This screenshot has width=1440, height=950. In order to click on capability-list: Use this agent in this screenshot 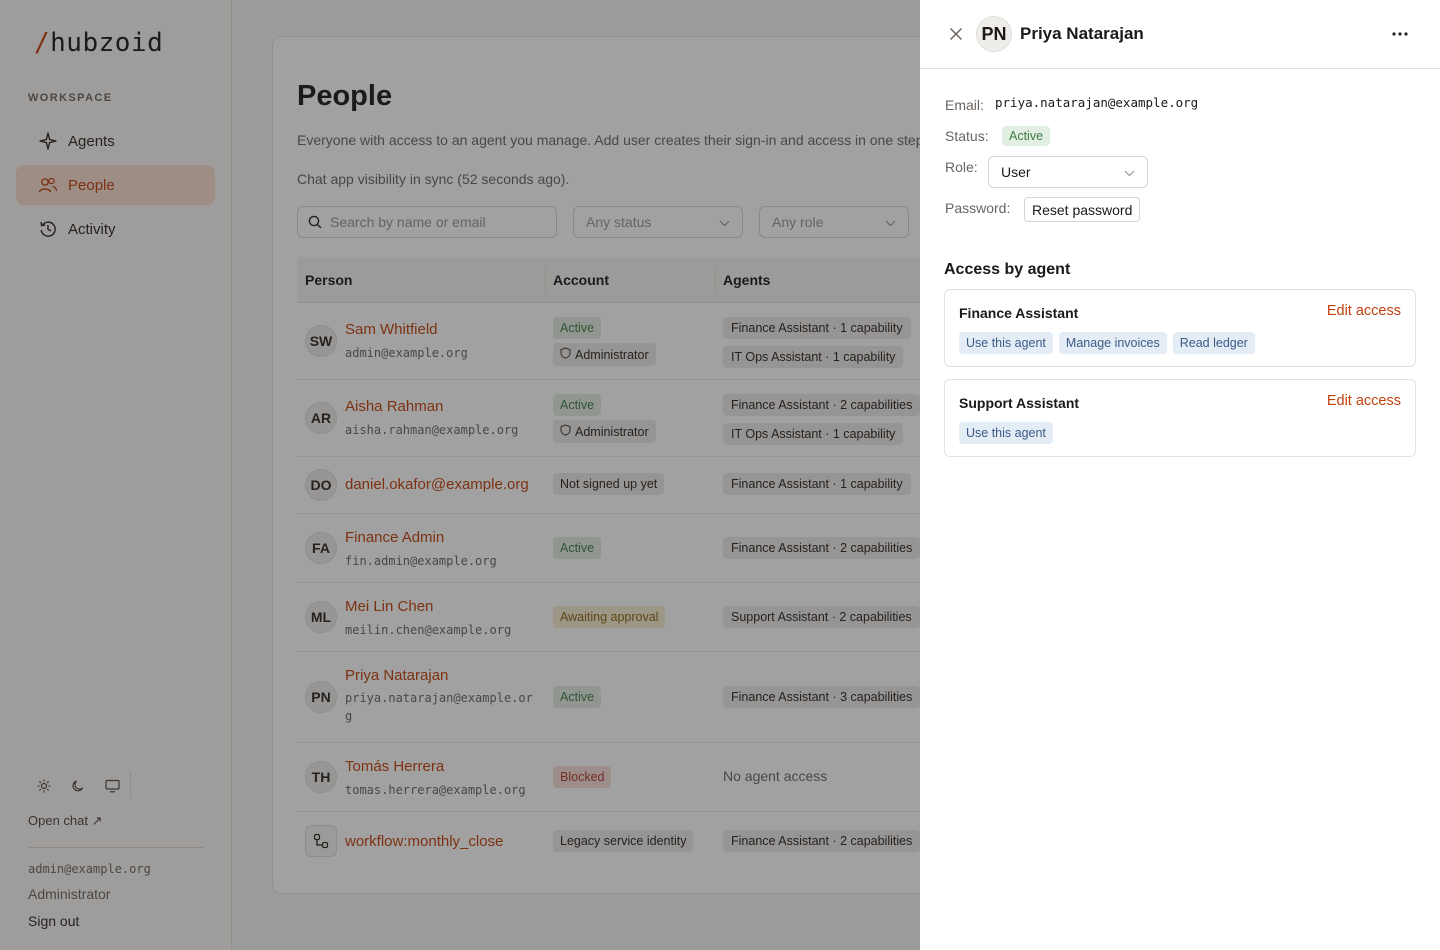, I will do `click(1006, 433)`.